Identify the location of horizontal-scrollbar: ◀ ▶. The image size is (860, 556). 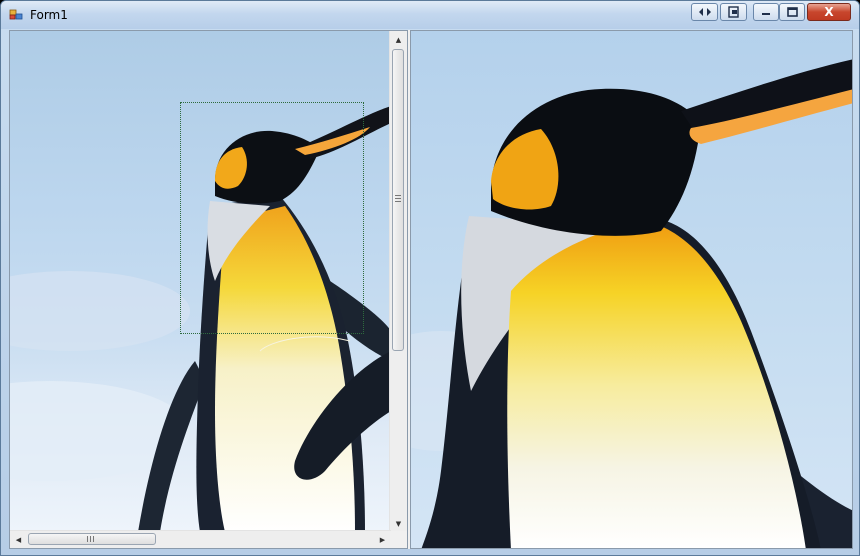
(200, 539).